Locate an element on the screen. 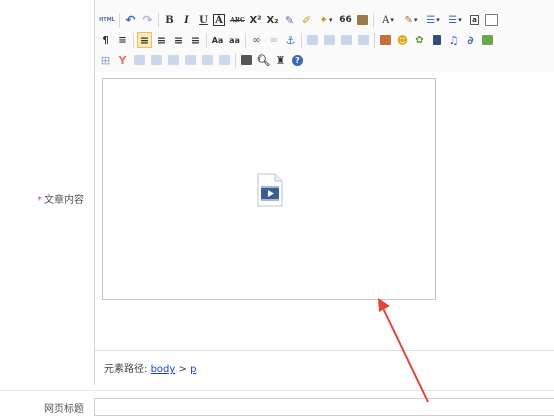  printer-icon is located at coordinates (246, 60).